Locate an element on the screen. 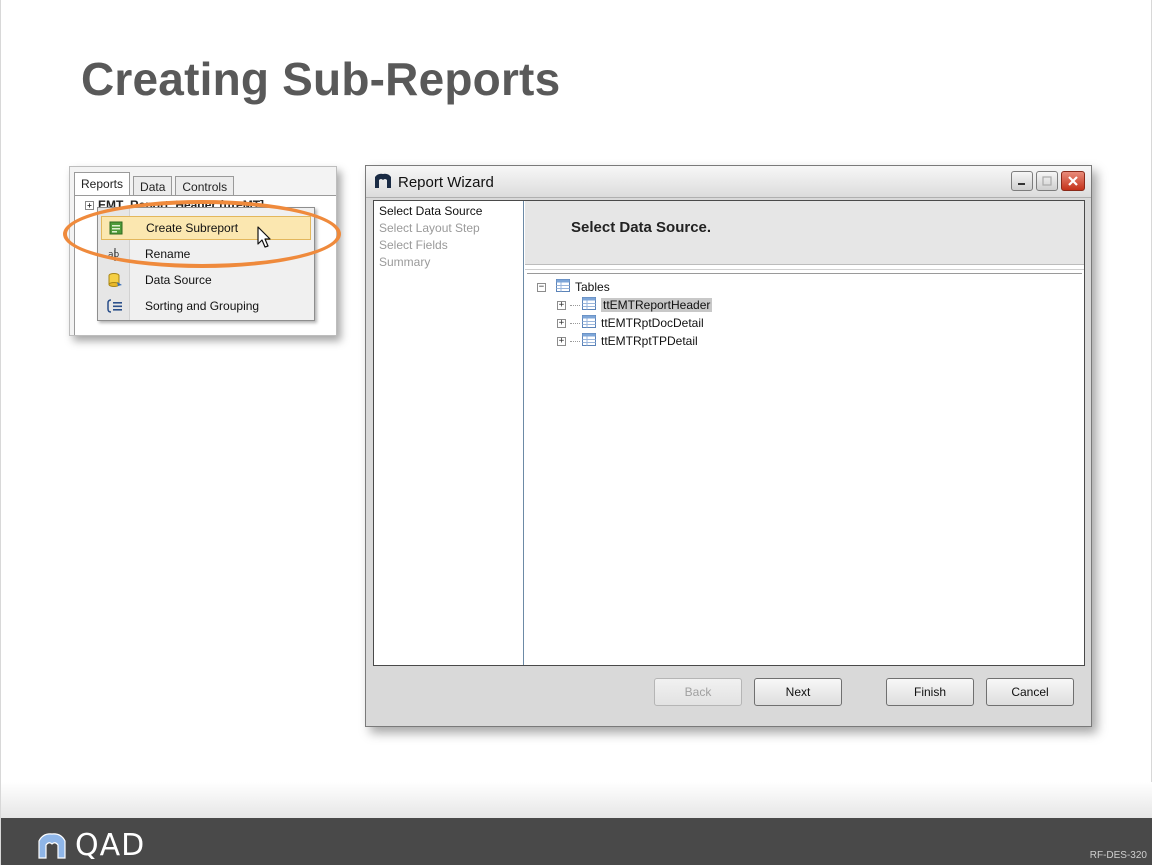 The image size is (1152, 865). back-button: Back is located at coordinates (698, 692).